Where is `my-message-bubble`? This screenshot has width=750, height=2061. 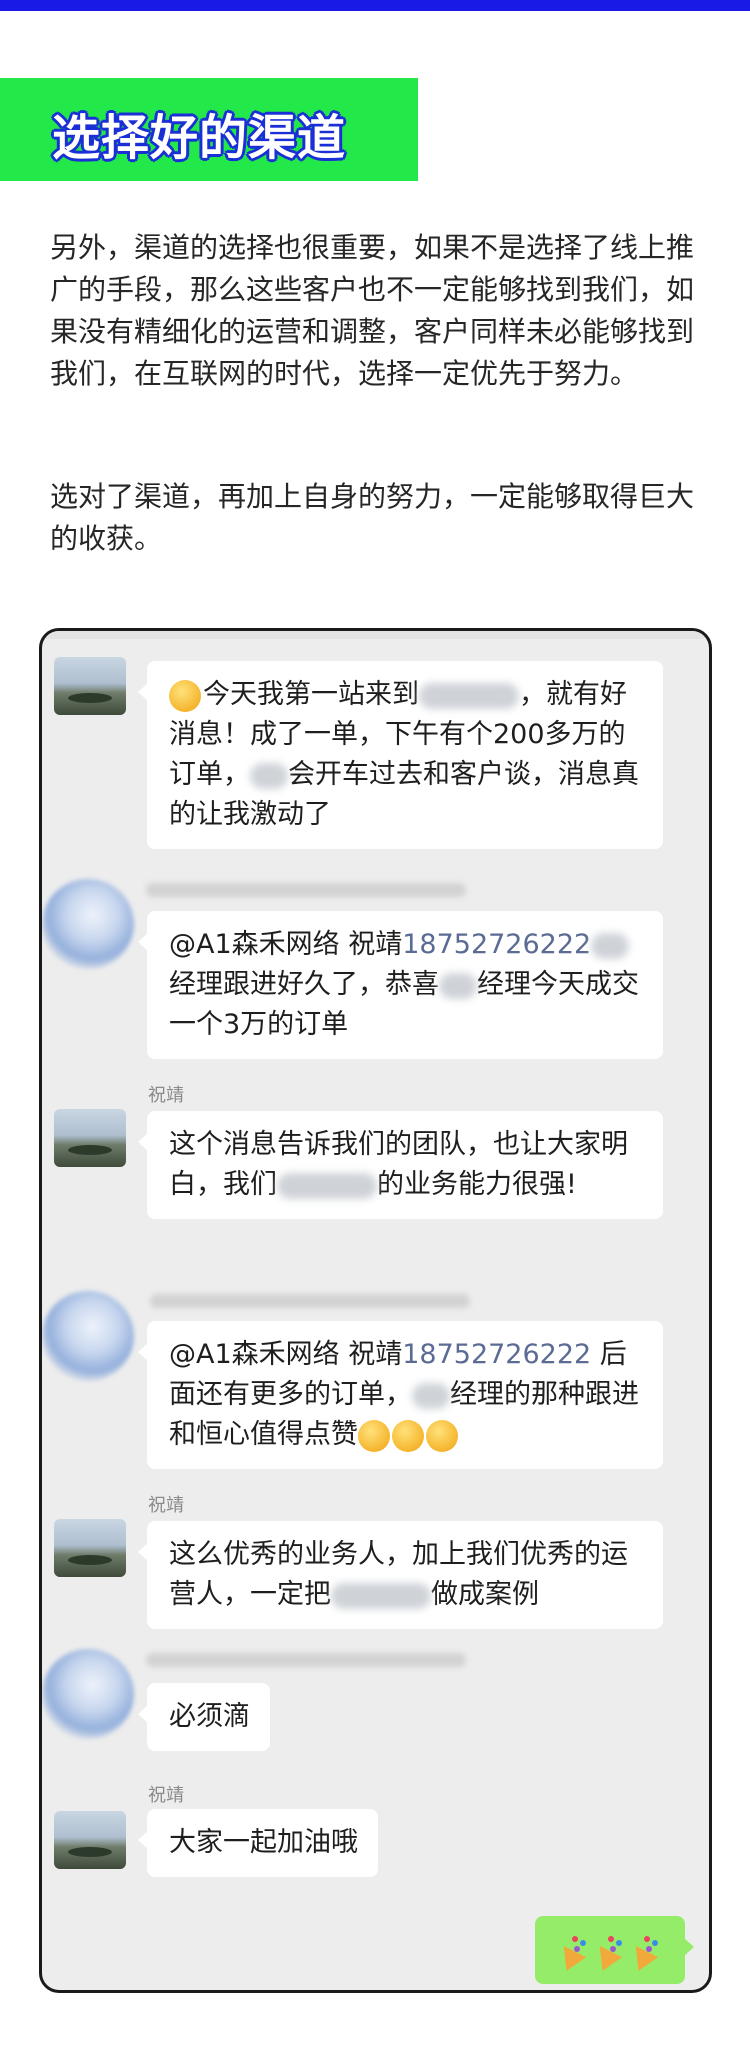
my-message-bubble is located at coordinates (614, 1950).